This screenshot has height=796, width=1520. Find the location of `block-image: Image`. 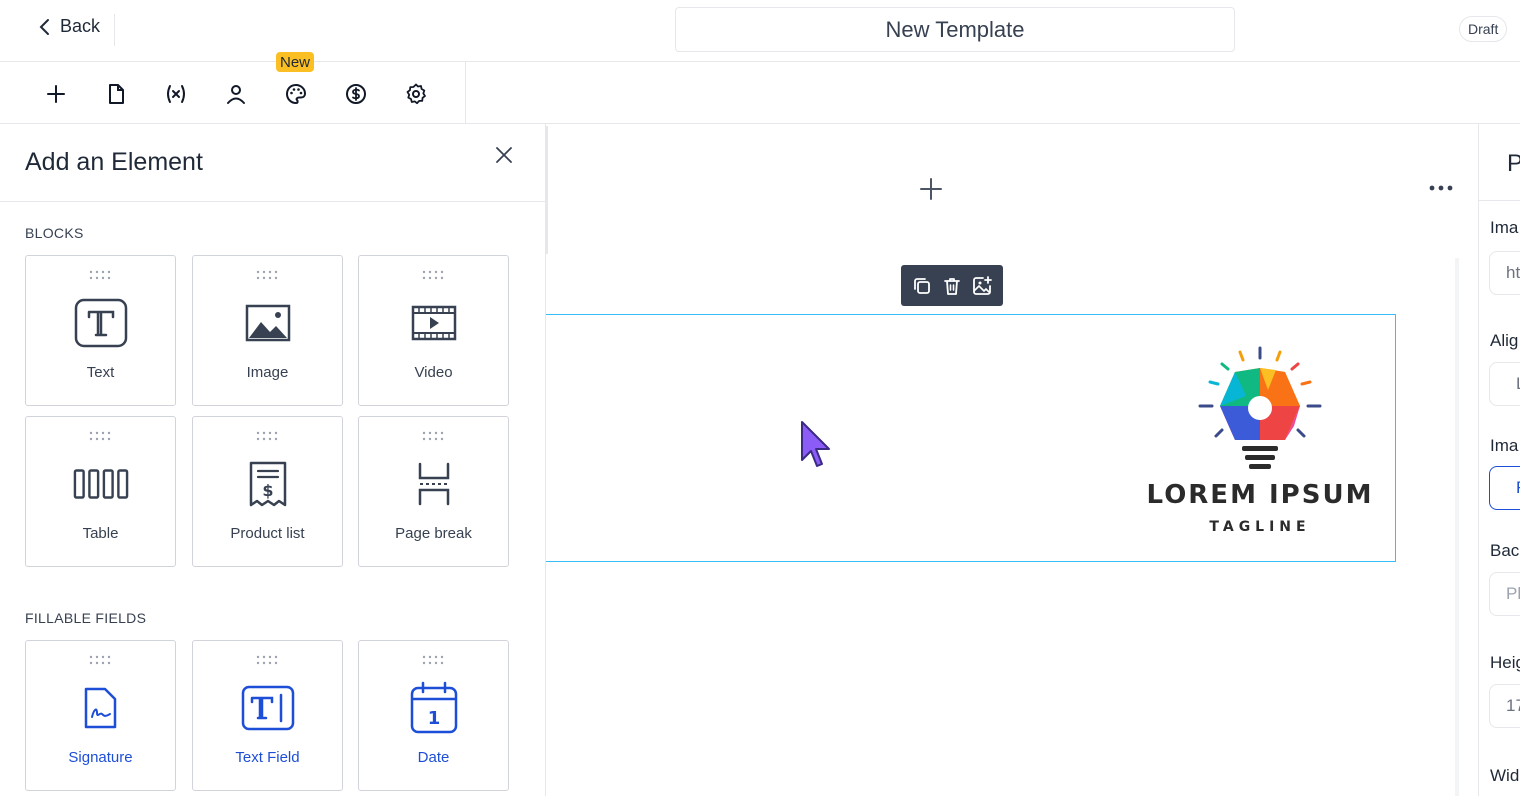

block-image: Image is located at coordinates (267, 330).